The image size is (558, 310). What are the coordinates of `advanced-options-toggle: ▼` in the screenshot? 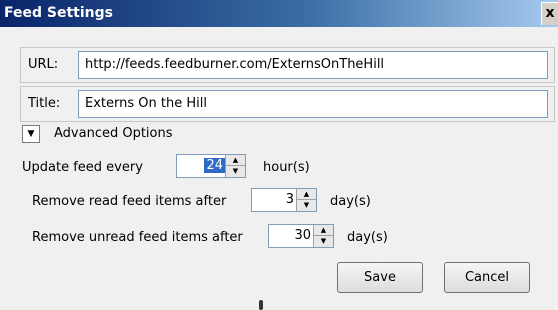 It's located at (31, 134).